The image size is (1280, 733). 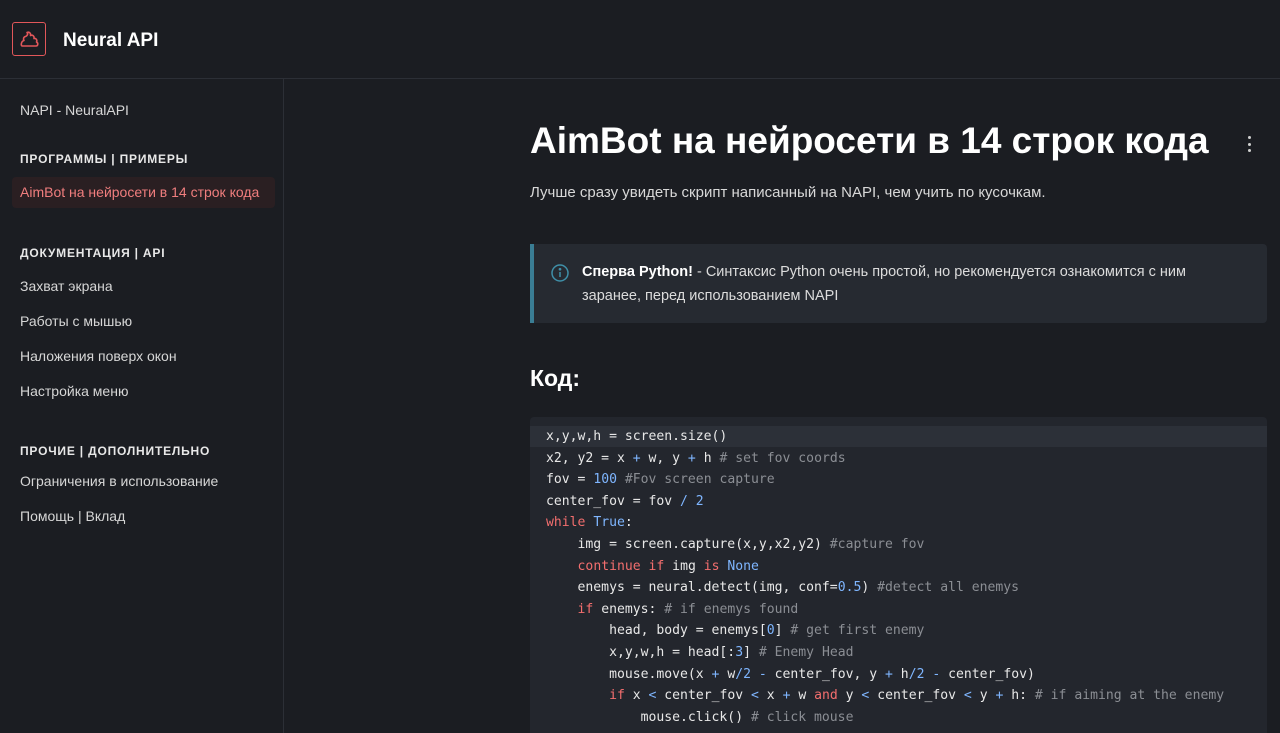 I want to click on code-token: #Fov screen capture, so click(x=699, y=480).